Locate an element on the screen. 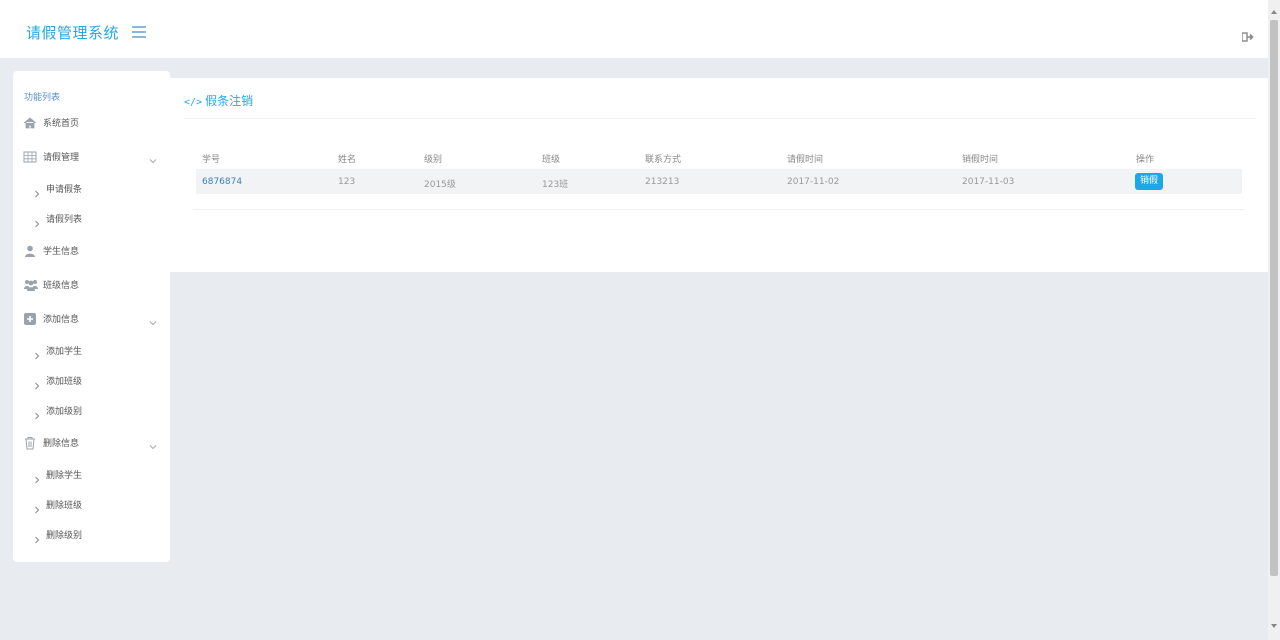 This screenshot has width=1280, height=640. cell-class: 123班 is located at coordinates (555, 185).